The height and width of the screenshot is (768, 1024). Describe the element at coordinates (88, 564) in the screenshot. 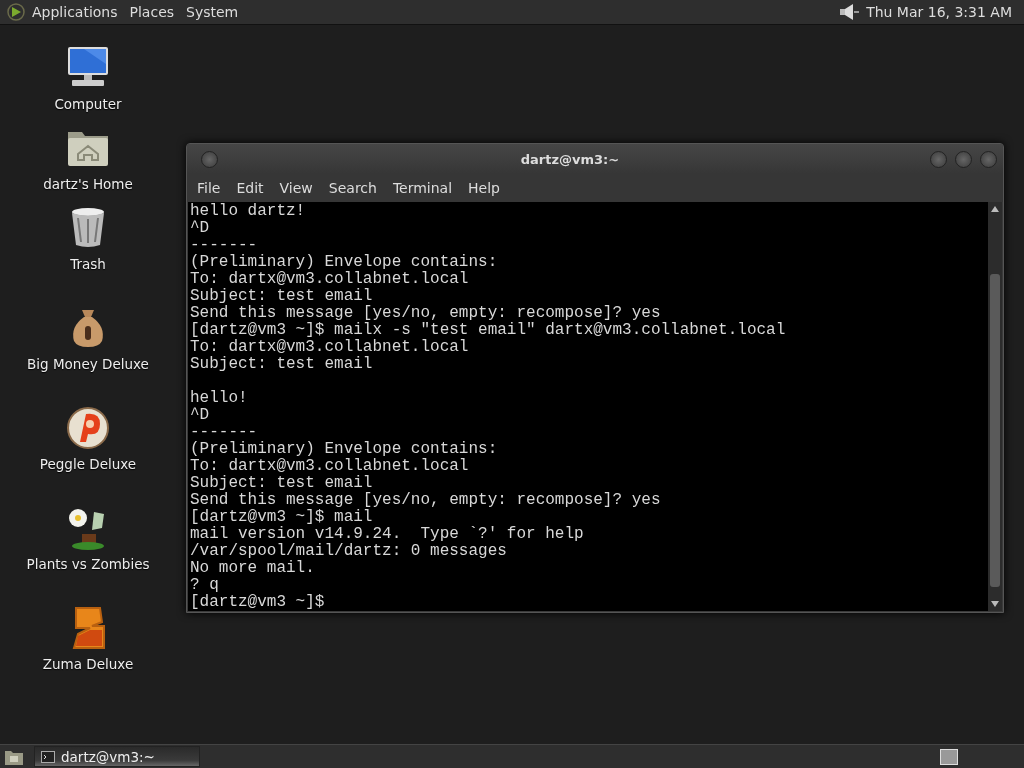

I see `icon-label: Plants vs Zombies` at that location.